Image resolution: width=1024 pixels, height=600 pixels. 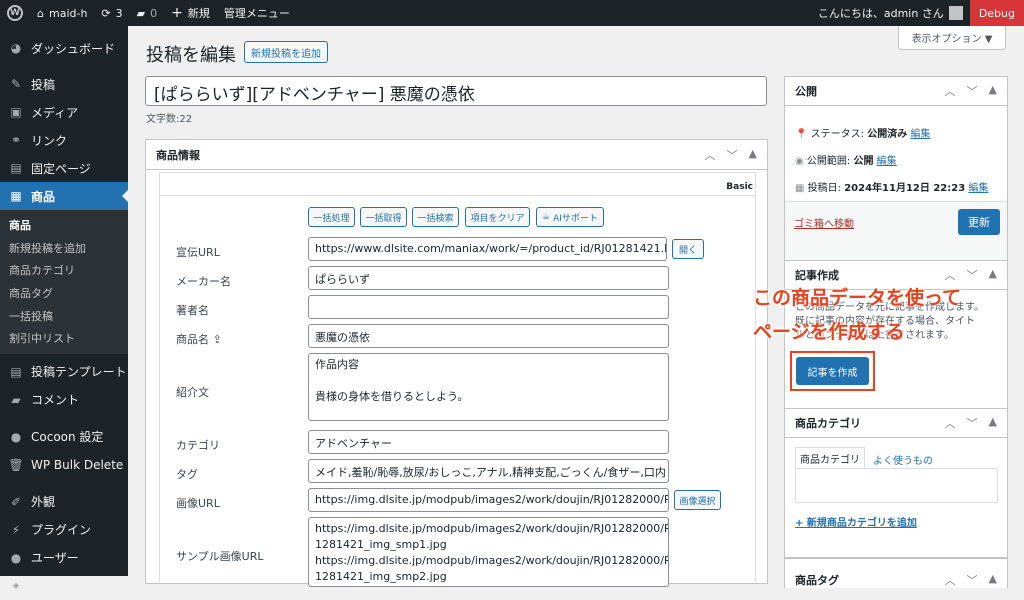 What do you see at coordinates (688, 249) in the screenshot?
I see `open-url-button: 開く` at bounding box center [688, 249].